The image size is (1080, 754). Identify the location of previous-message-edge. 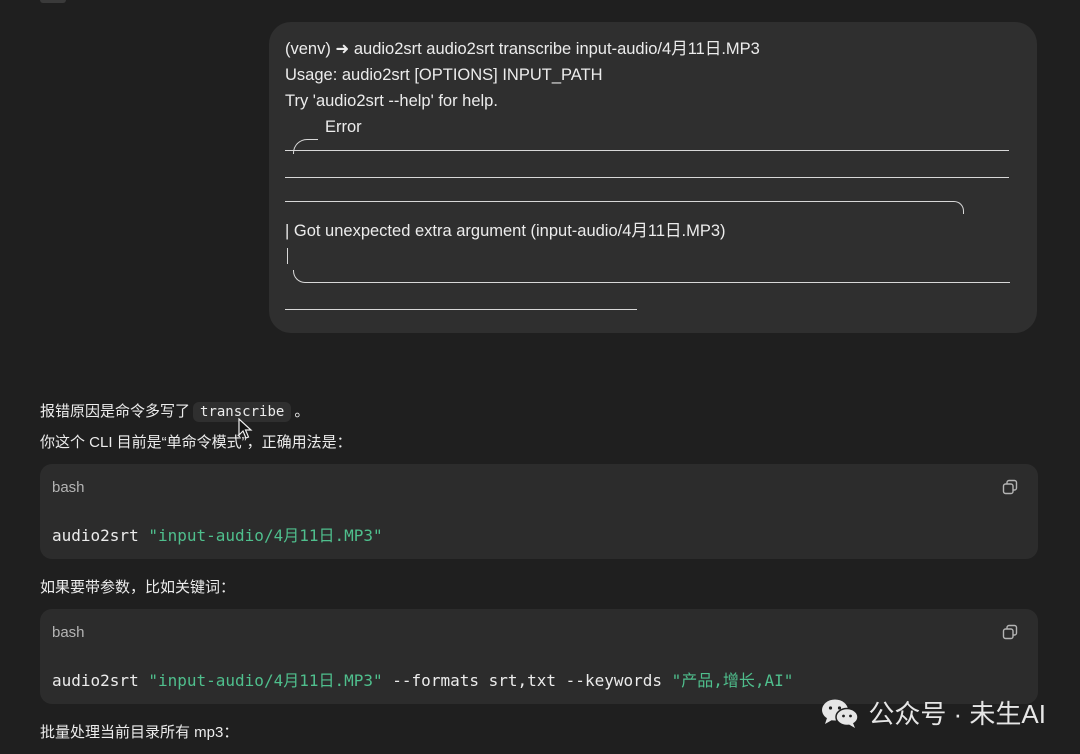
(53, 1).